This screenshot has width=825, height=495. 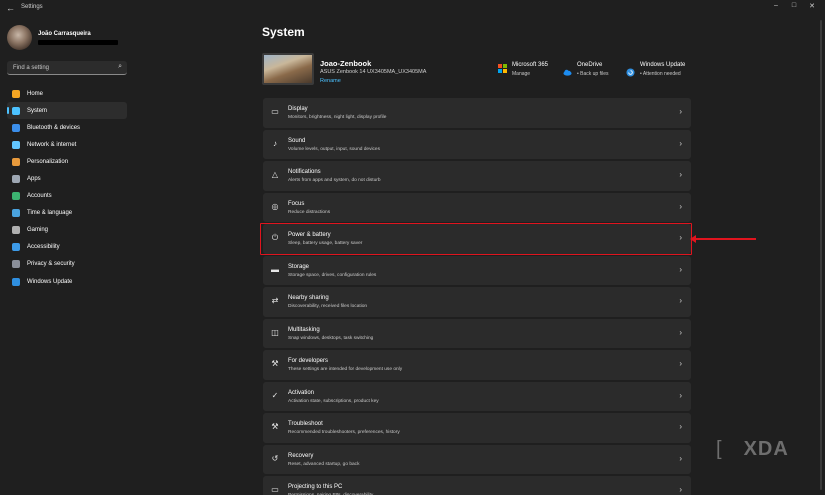 What do you see at coordinates (723, 239) in the screenshot?
I see `annotation-arrow` at bounding box center [723, 239].